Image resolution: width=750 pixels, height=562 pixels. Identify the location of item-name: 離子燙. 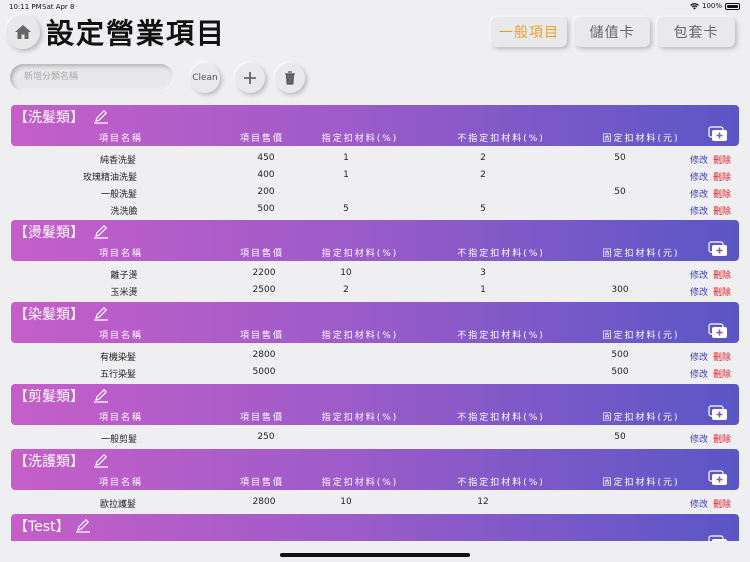
(124, 276).